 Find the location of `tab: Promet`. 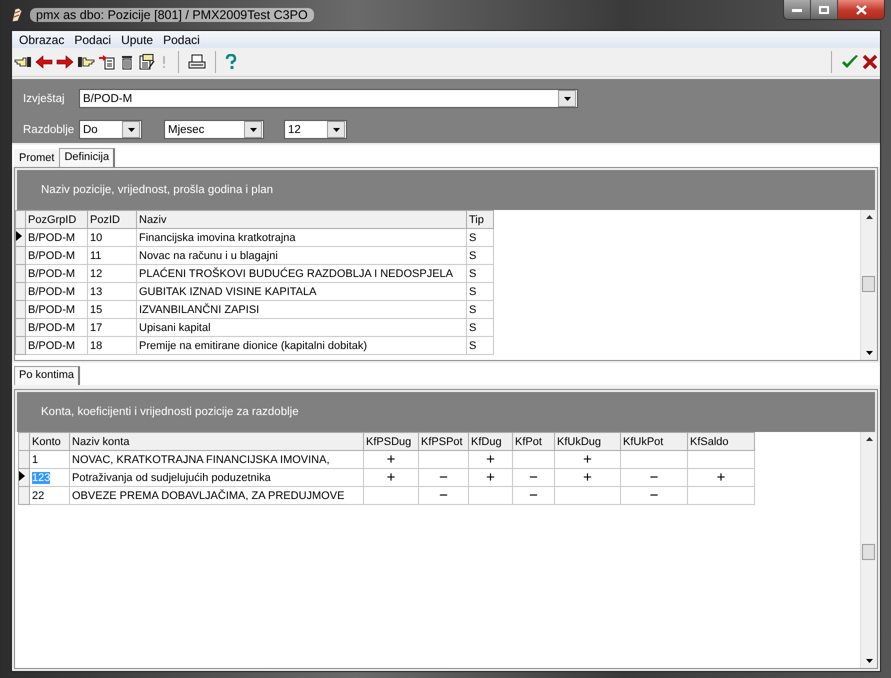

tab: Promet is located at coordinates (37, 158).